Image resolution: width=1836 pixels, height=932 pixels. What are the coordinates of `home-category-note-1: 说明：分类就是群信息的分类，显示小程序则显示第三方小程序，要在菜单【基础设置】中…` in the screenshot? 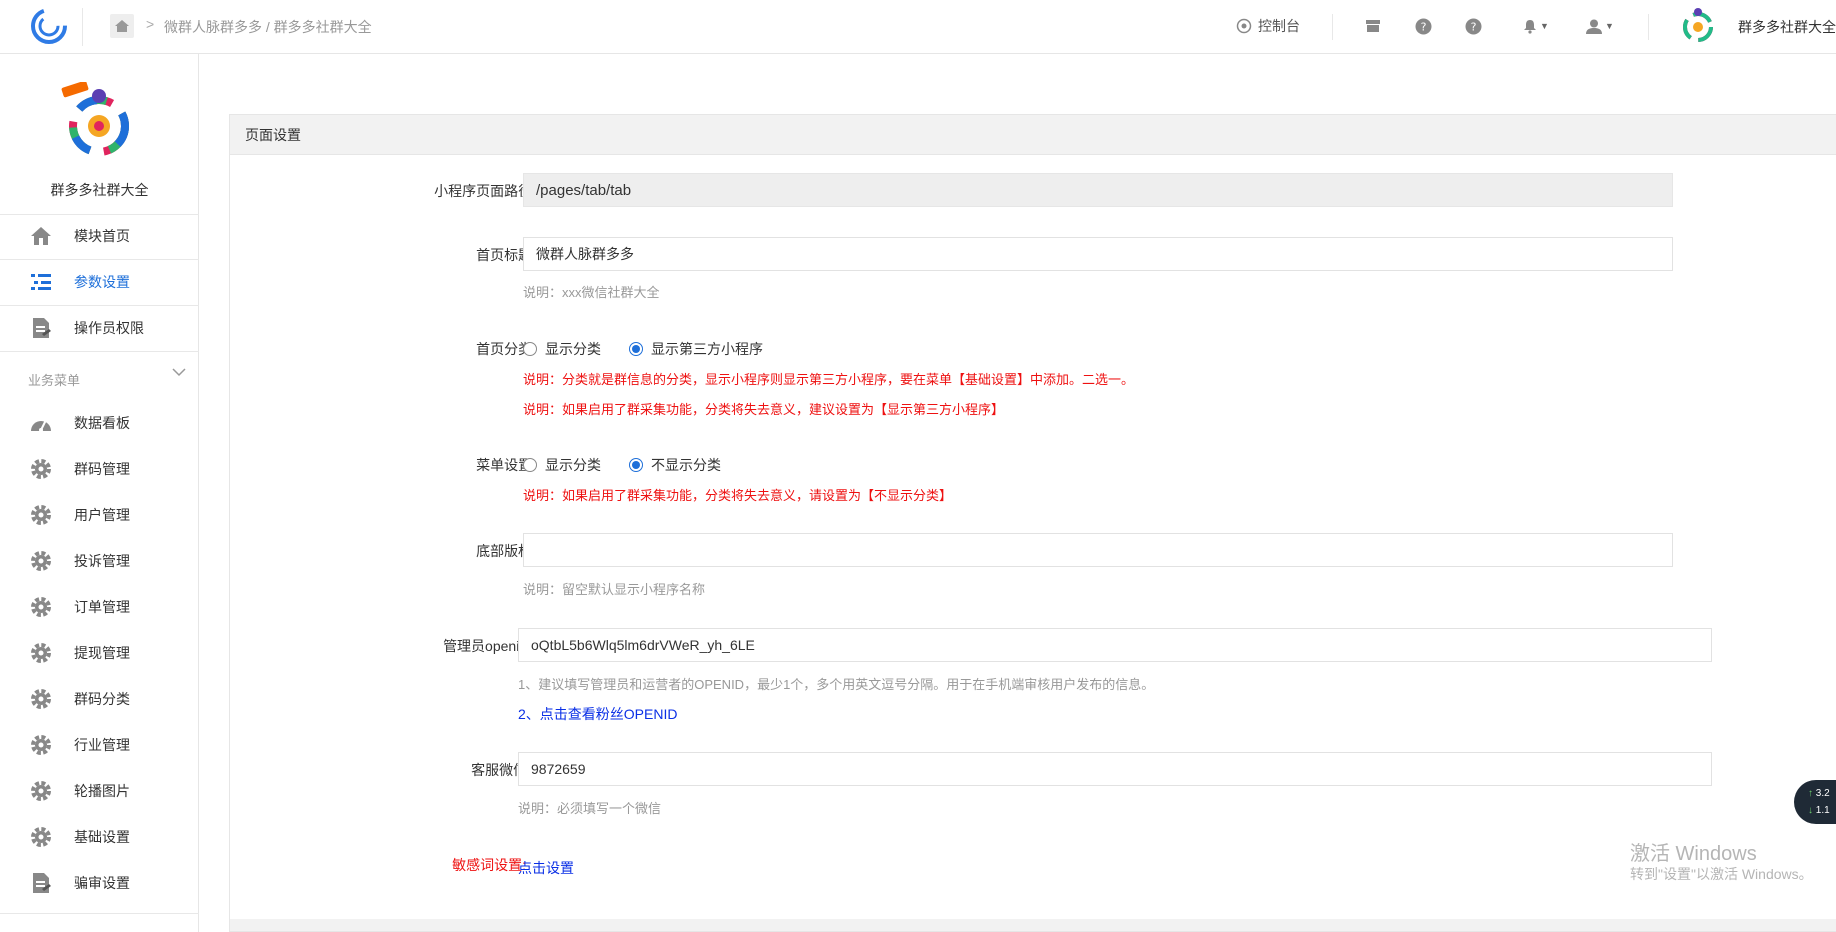 It's located at (829, 379).